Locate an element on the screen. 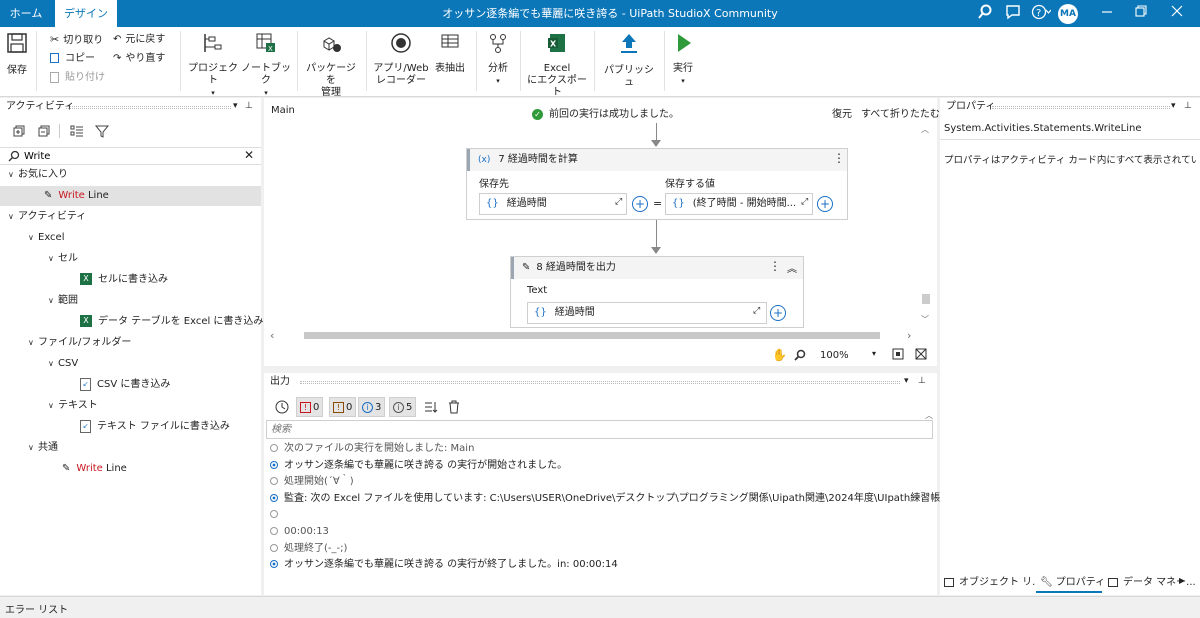 This screenshot has width=1200, height=618. output-search-input is located at coordinates (599, 429).